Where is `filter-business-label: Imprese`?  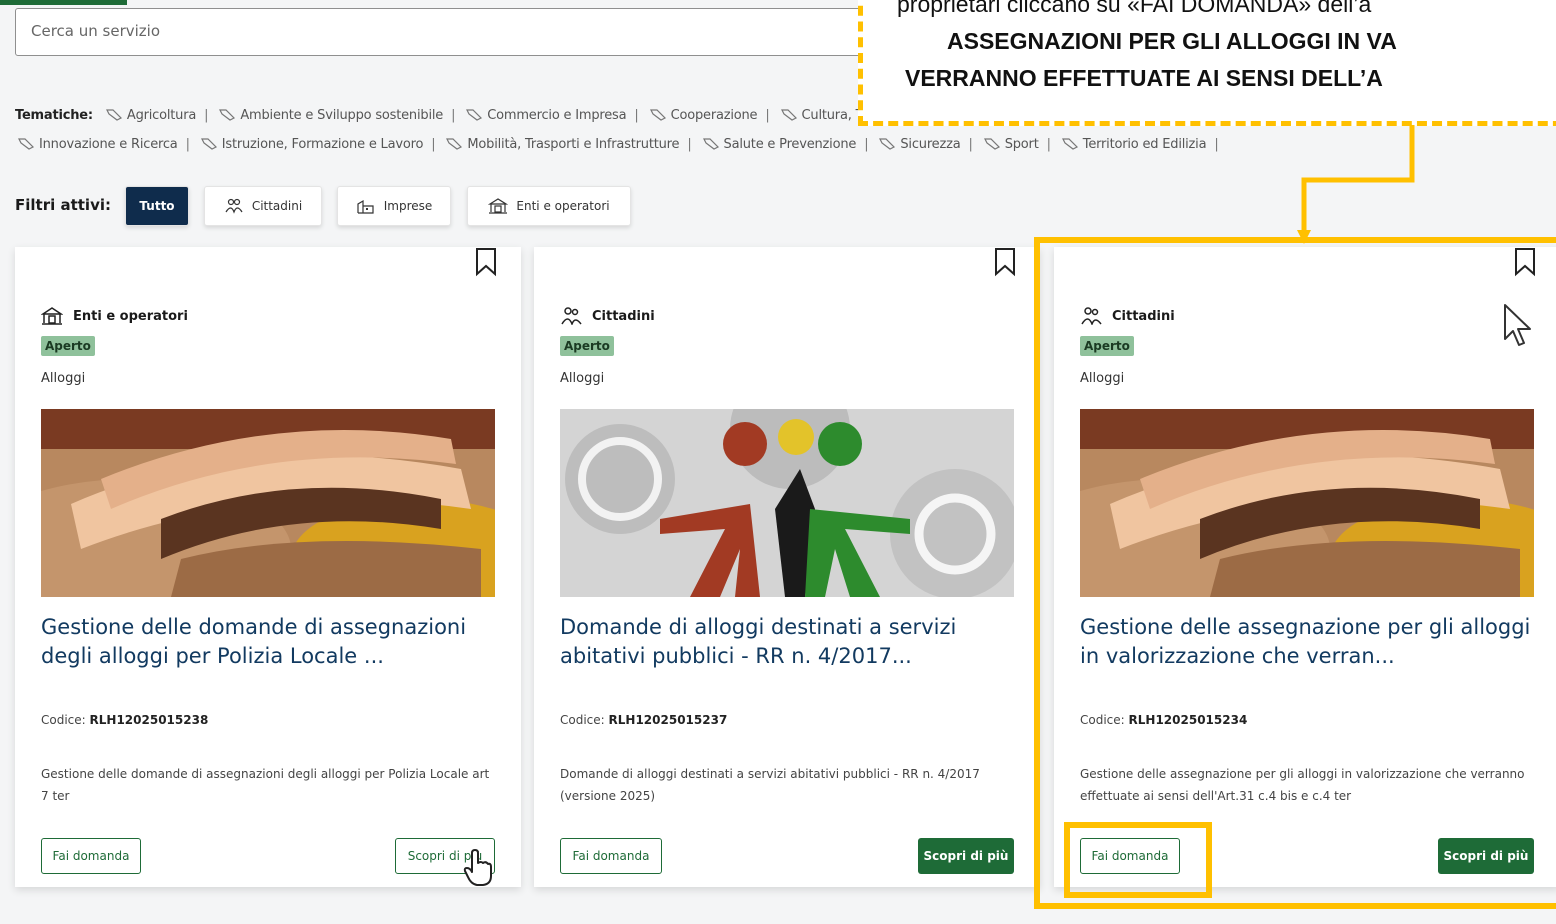
filter-business-label: Imprese is located at coordinates (408, 206).